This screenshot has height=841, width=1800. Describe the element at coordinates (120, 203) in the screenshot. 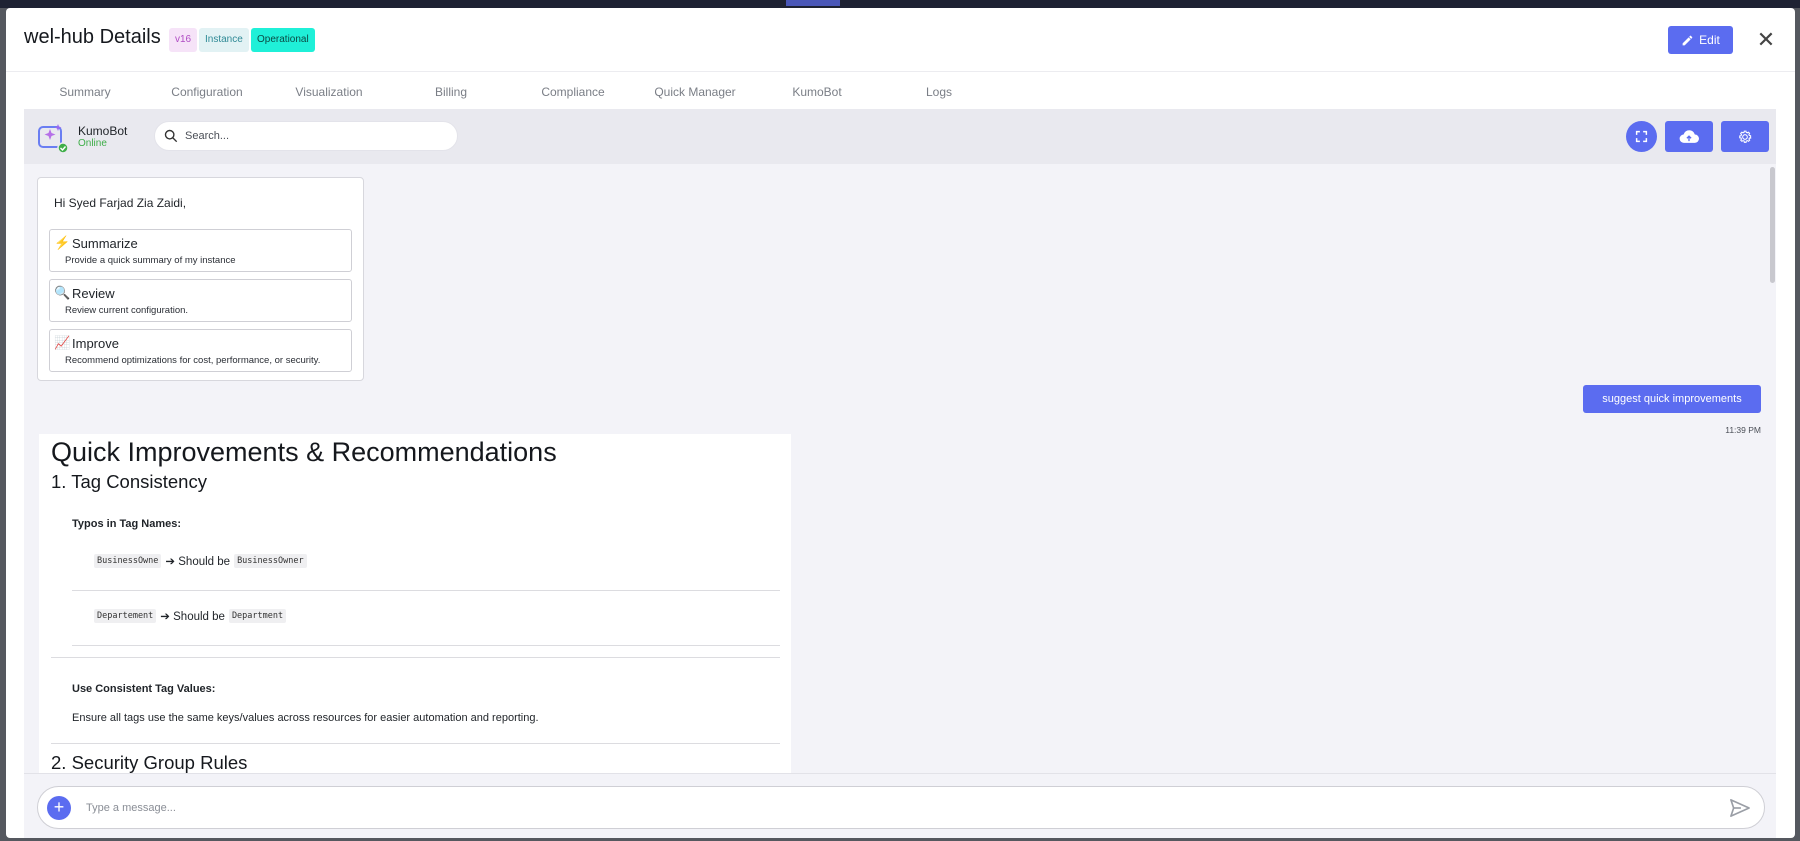

I see `welcome-greeting: Hi Syed Farjad Zia Zaidi,` at that location.